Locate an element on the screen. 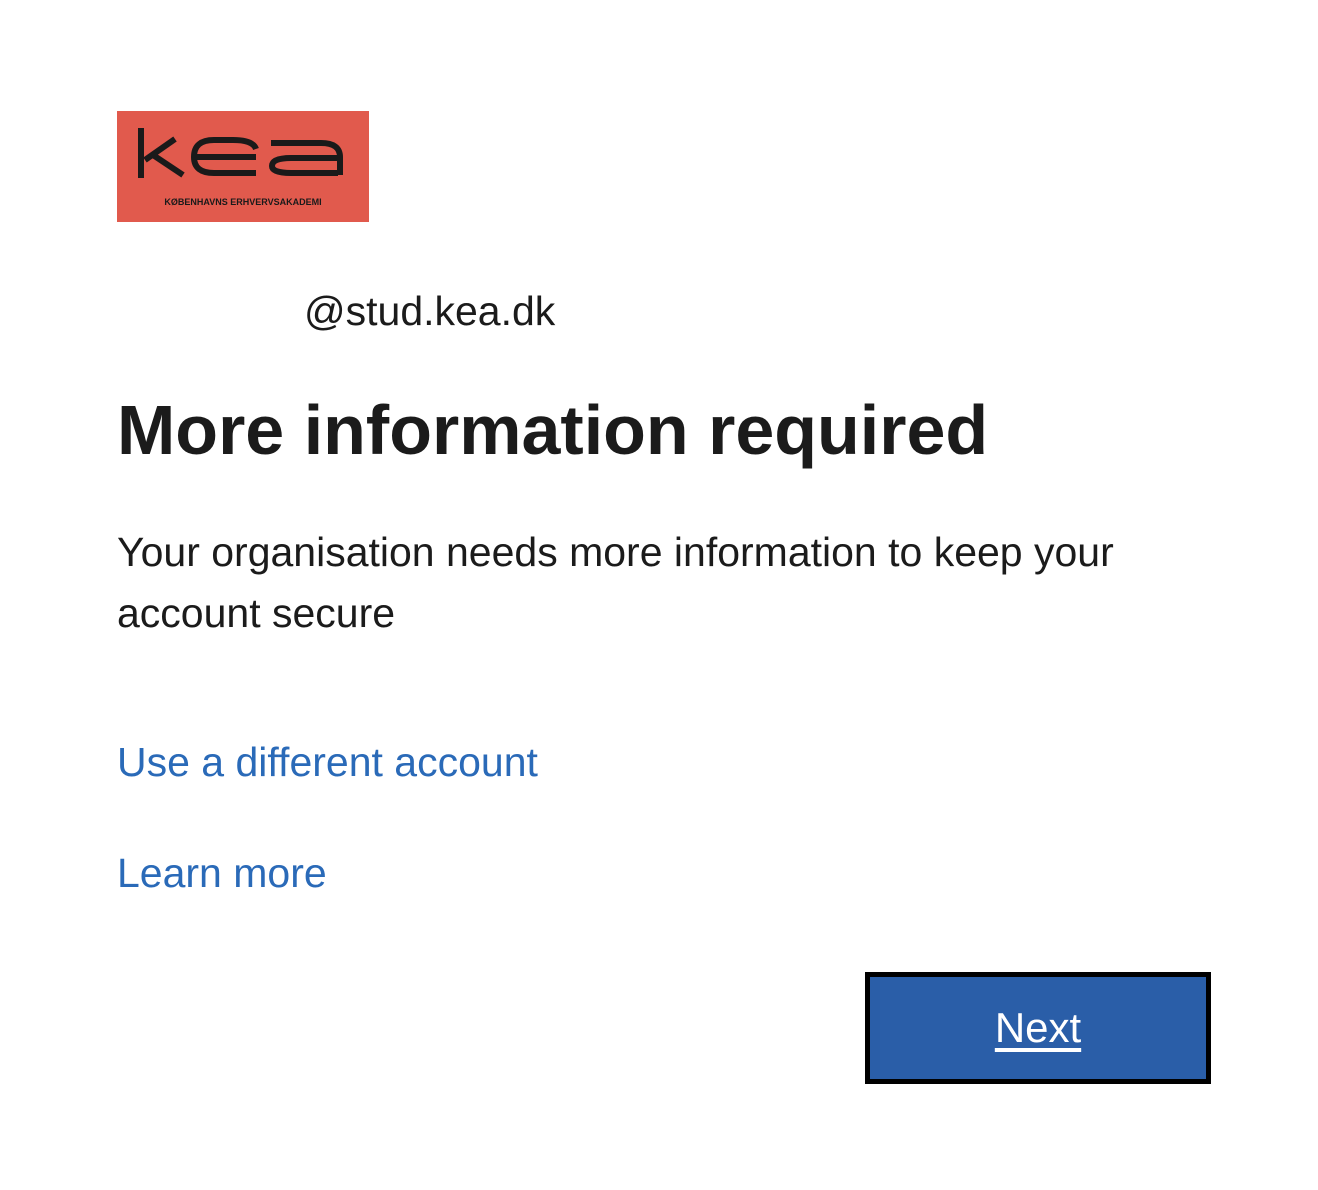 This screenshot has width=1318, height=1190. use-different-account-link: Use a different account is located at coordinates (327, 762).